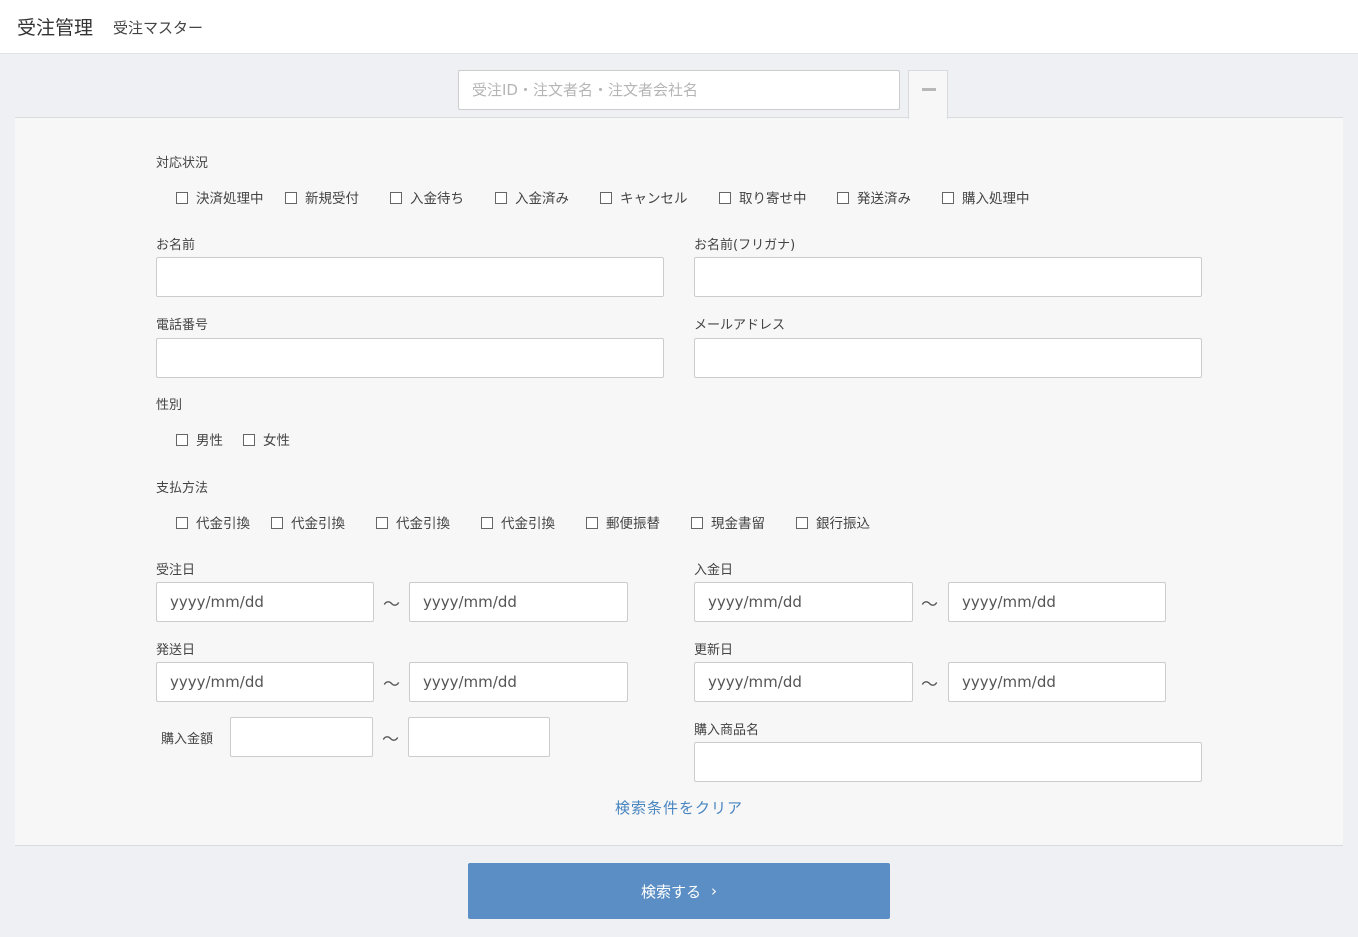 The image size is (1358, 937). What do you see at coordinates (679, 90) in the screenshot?
I see `keyword-search-input` at bounding box center [679, 90].